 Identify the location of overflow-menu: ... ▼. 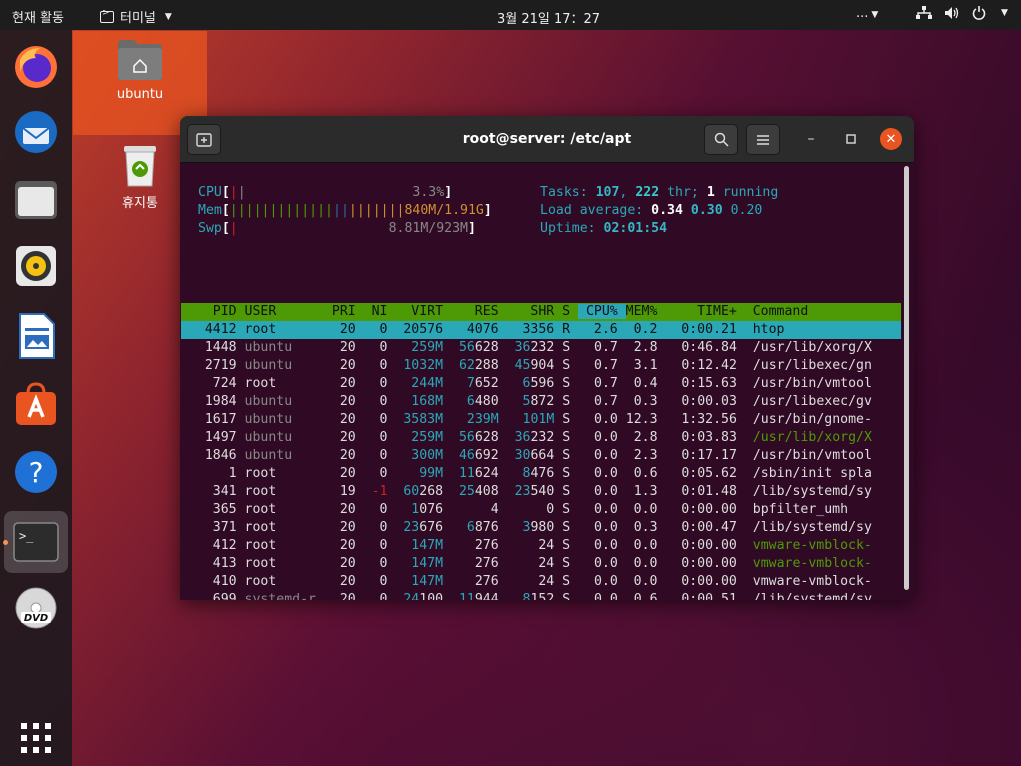
(867, 13).